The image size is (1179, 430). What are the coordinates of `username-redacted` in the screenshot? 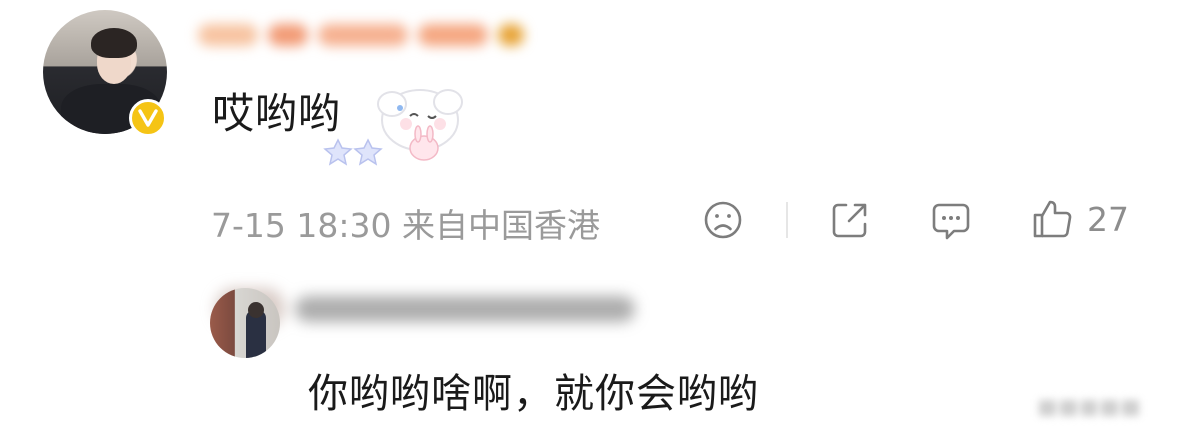 It's located at (368, 35).